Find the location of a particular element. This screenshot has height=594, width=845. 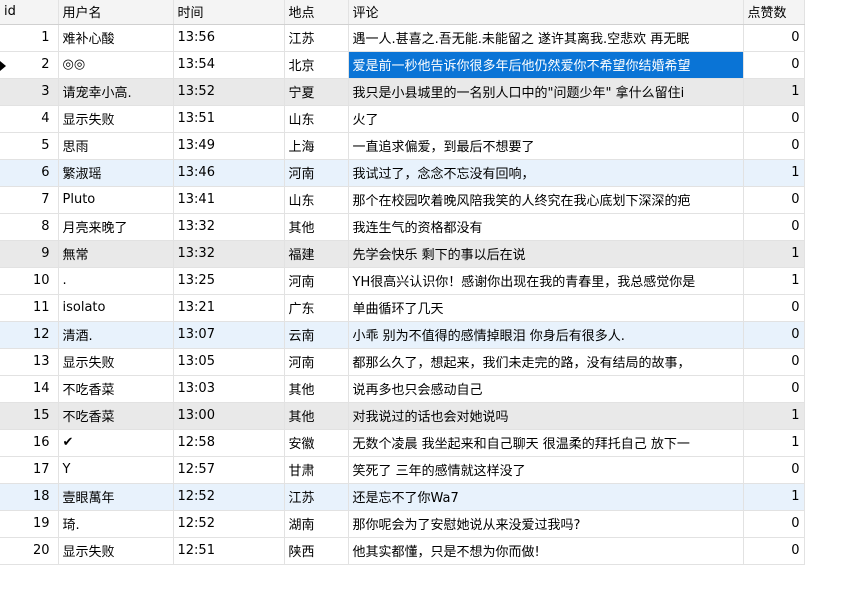

cell-username: isolato is located at coordinates (116, 308).